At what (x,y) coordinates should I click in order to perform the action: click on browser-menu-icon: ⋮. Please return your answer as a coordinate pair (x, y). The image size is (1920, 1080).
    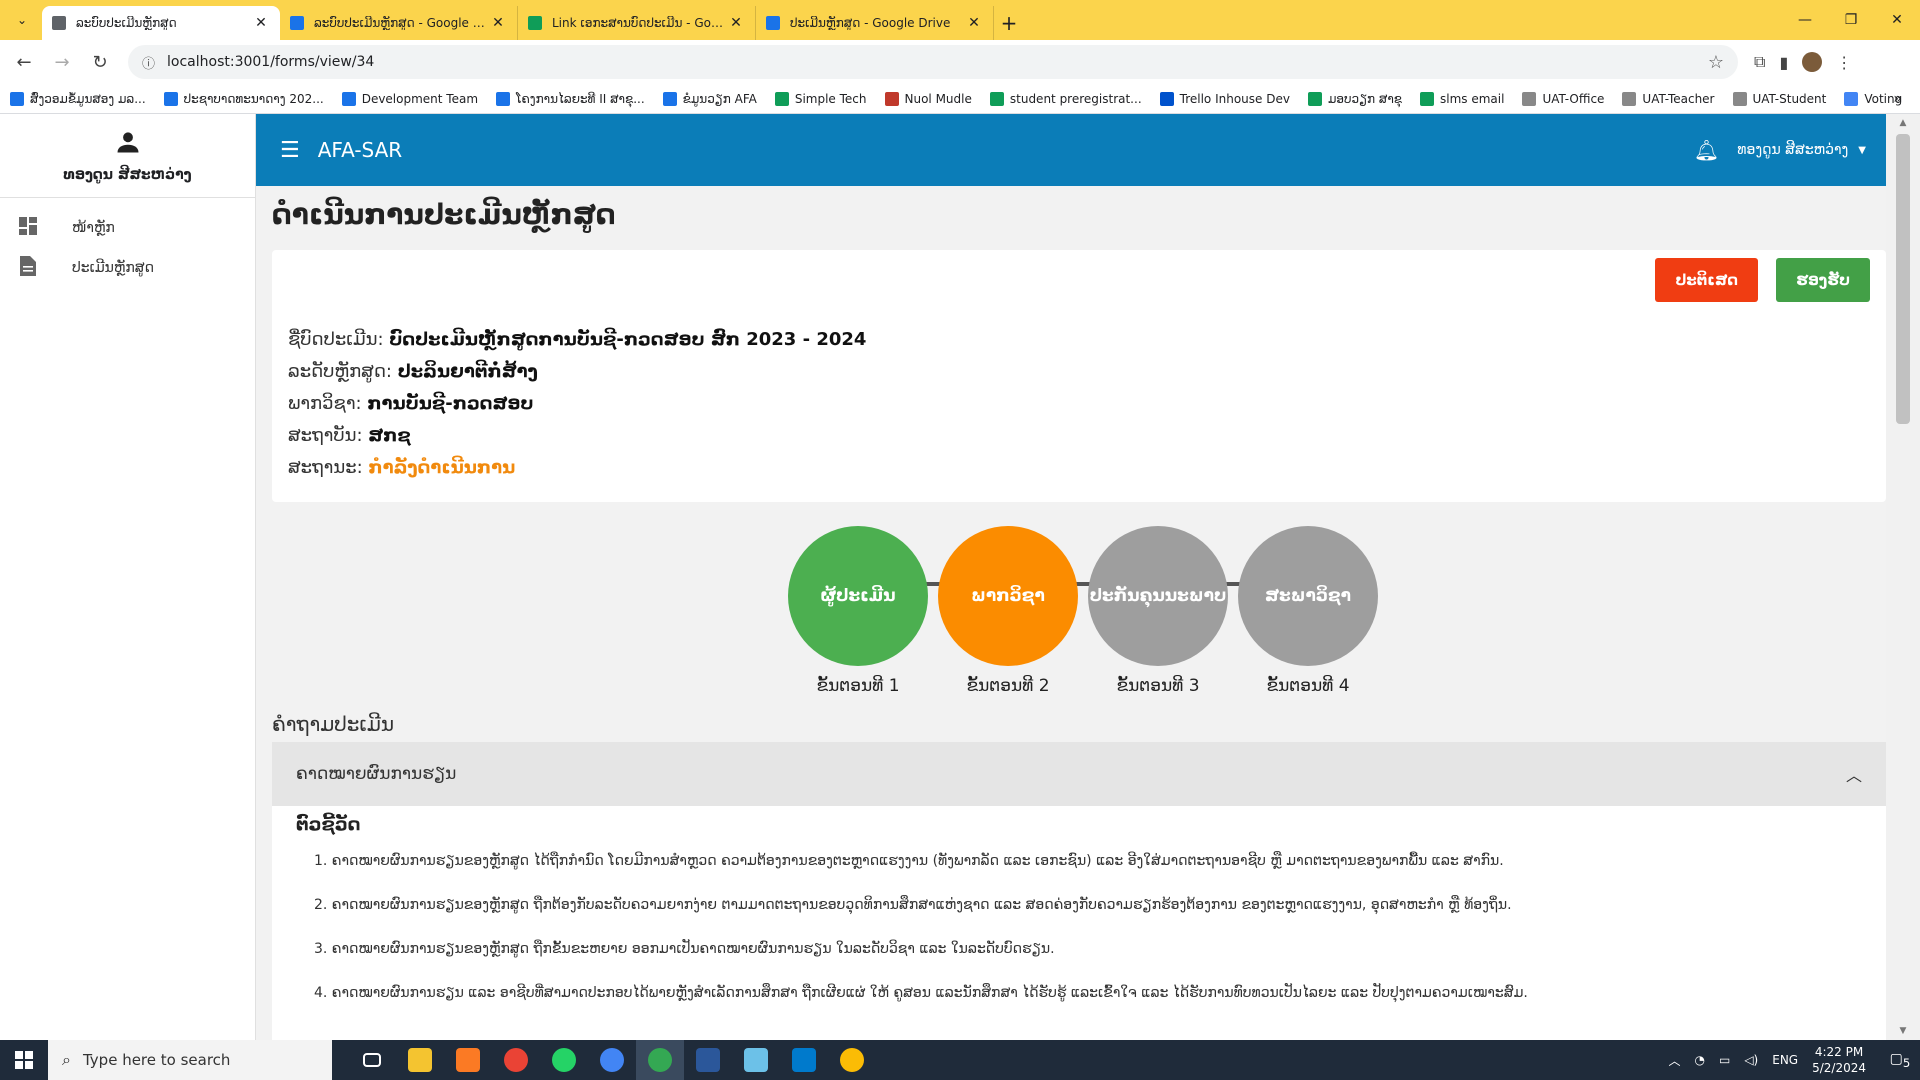
    Looking at the image, I should click on (1844, 62).